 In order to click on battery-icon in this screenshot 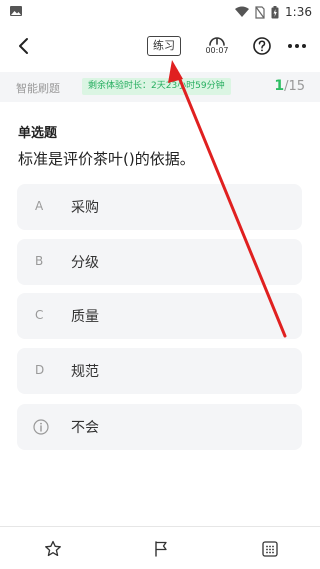, I will do `click(275, 11)`.